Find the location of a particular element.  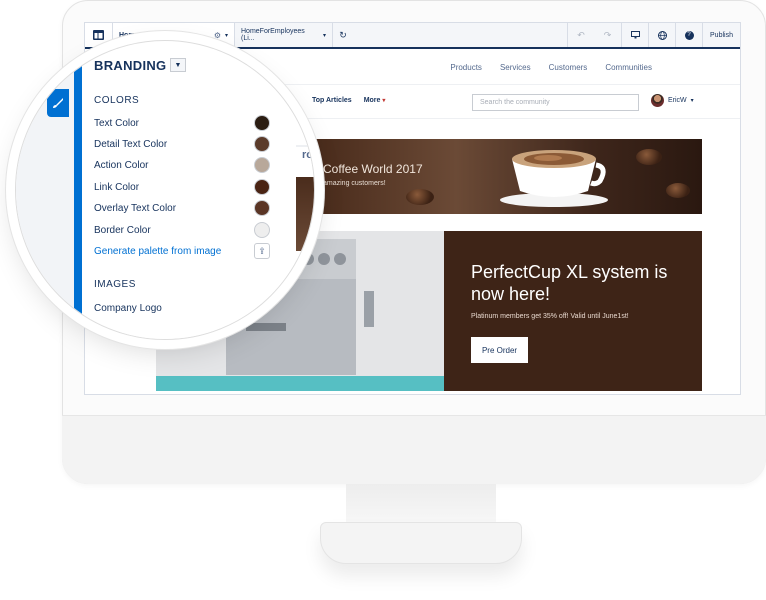

panel-title: BRANDING is located at coordinates (130, 65).